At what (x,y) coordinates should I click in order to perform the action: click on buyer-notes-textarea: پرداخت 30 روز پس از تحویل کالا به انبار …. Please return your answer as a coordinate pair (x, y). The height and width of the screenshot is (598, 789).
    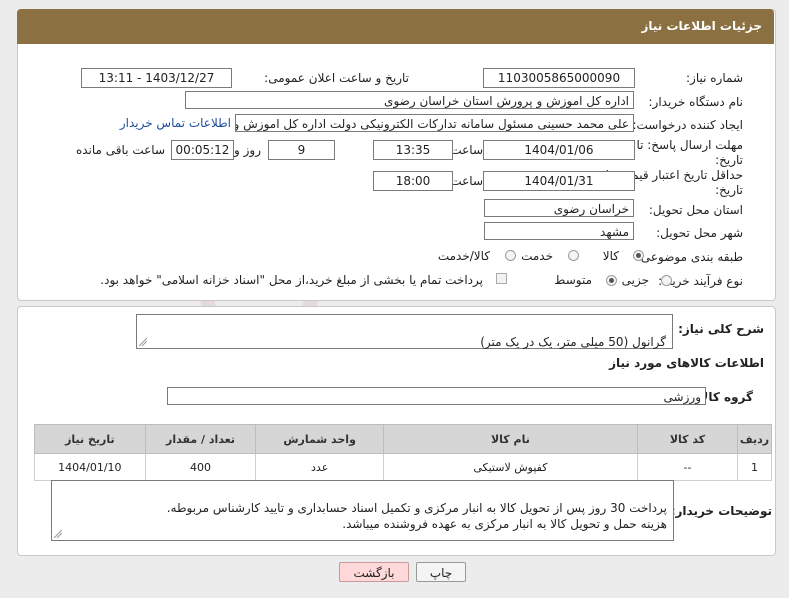
    Looking at the image, I should click on (362, 510).